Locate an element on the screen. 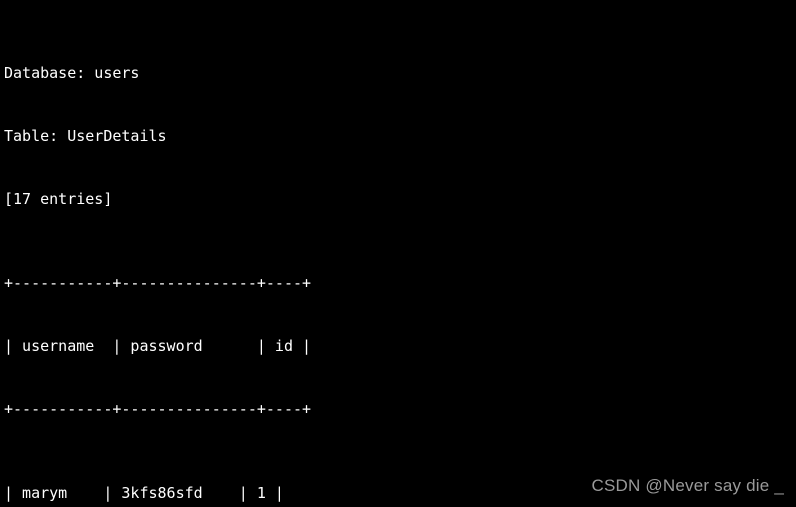  entries-count-line: [17 entries] is located at coordinates (58, 199).